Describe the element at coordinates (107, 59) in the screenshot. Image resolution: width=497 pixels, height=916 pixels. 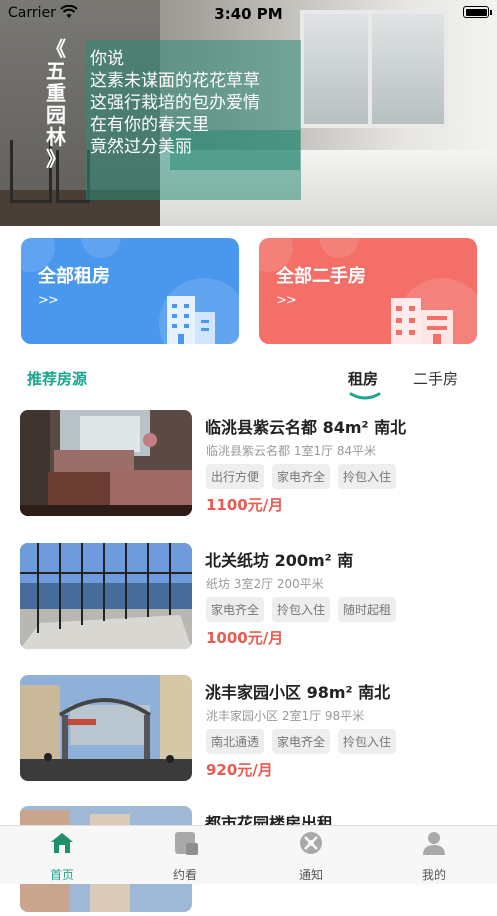
I see `poem-line: 你说` at that location.